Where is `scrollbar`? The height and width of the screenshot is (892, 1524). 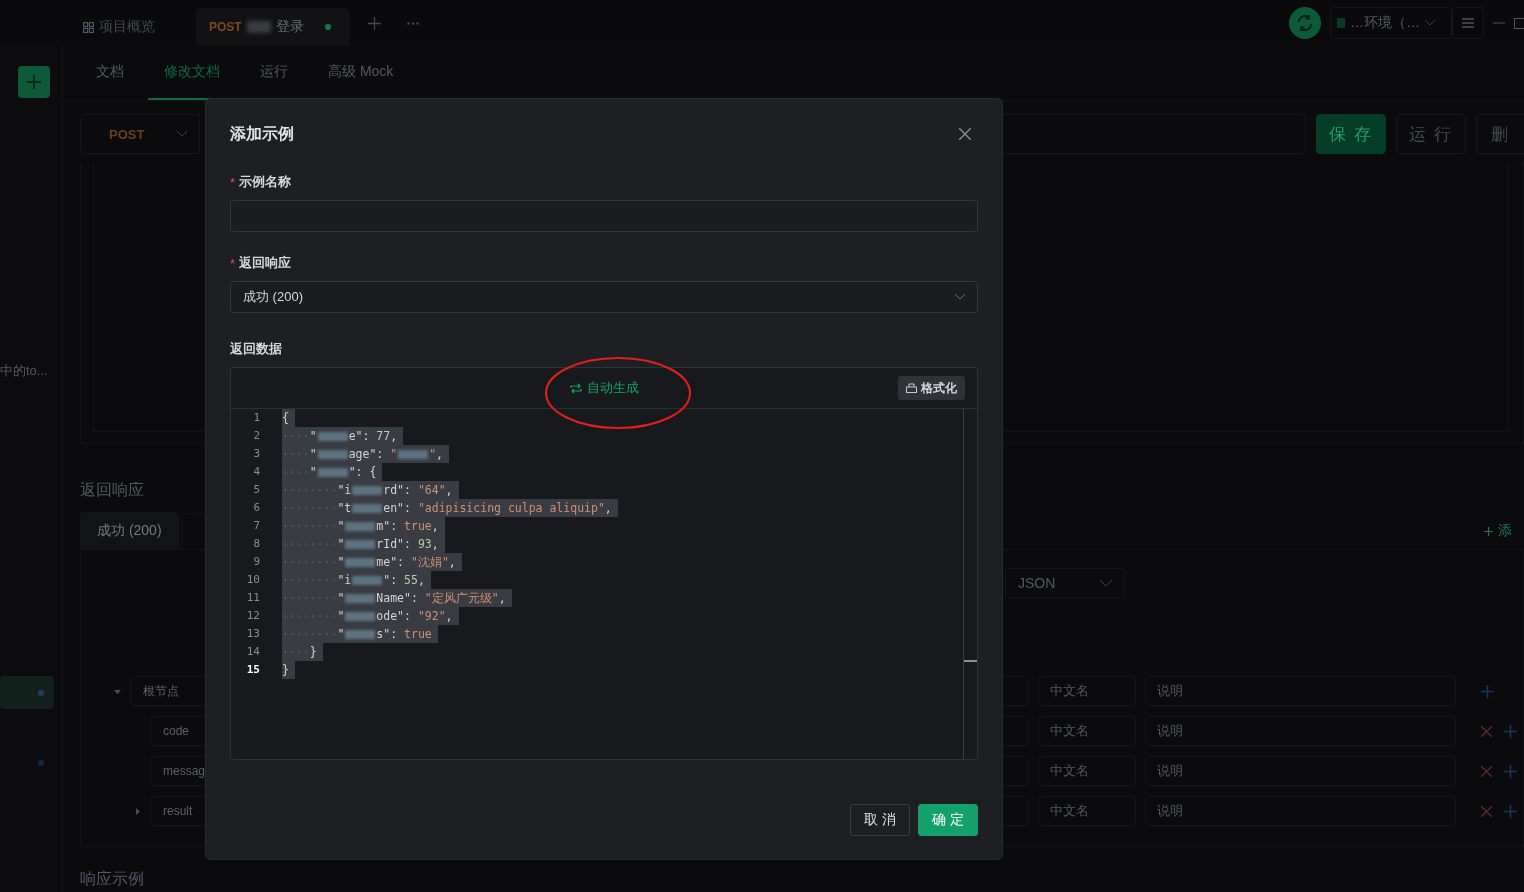
scrollbar is located at coordinates (970, 584).